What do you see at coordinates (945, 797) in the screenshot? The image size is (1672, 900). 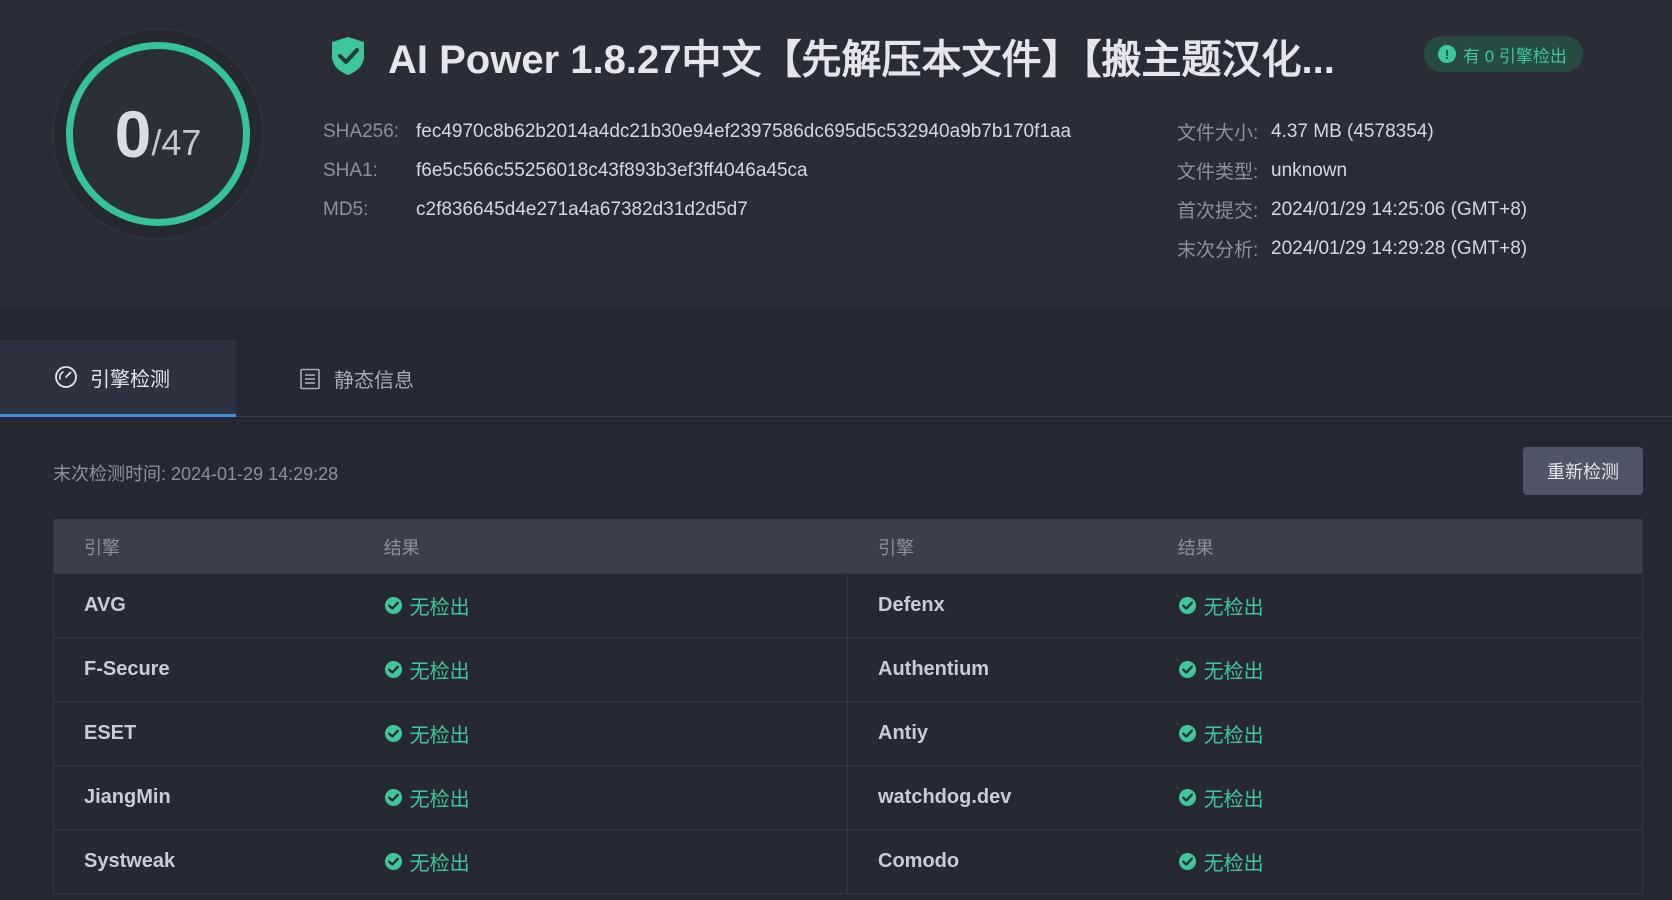 I see `engine-name: watchdog.dev` at bounding box center [945, 797].